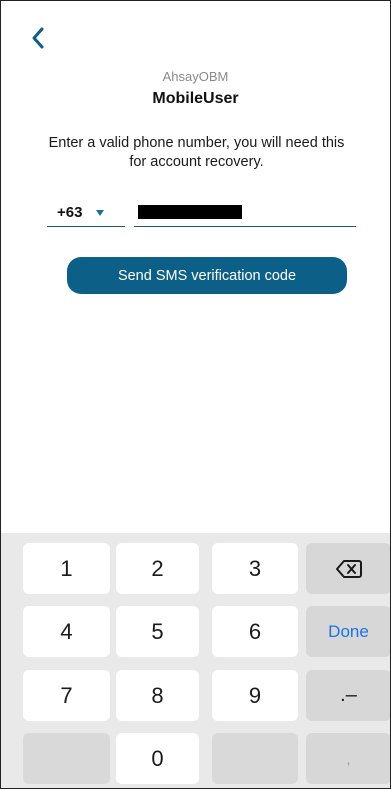  I want to click on key-8: 8, so click(157, 695).